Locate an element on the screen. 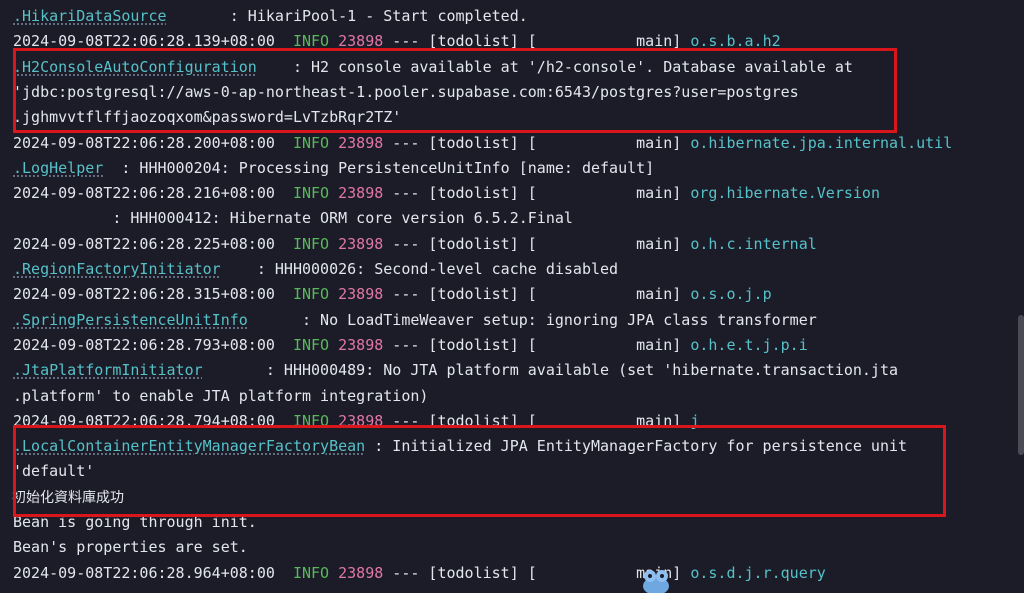 This screenshot has height=593, width=1024. log-timestamp: 2024-09-08T22:06:28.794+08:00 is located at coordinates (144, 420).